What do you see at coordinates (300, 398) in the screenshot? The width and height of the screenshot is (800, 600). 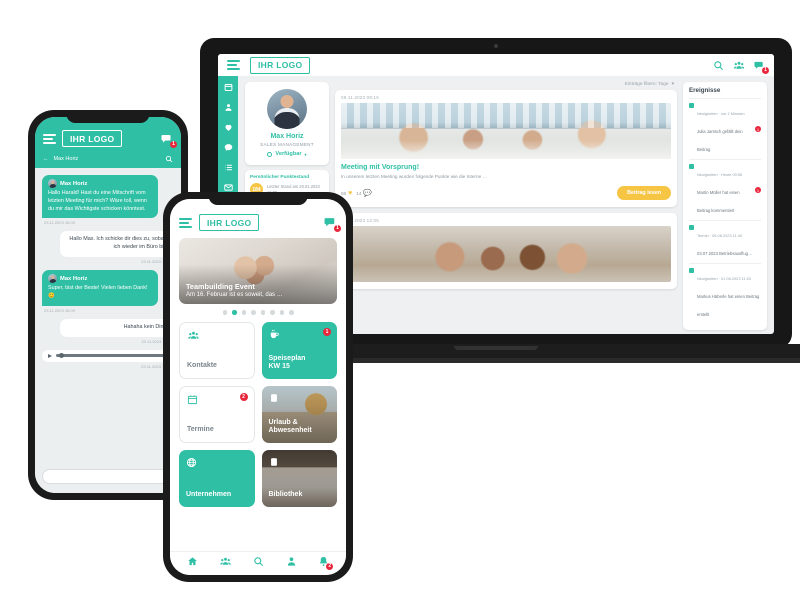 I see `note-icon` at bounding box center [300, 398].